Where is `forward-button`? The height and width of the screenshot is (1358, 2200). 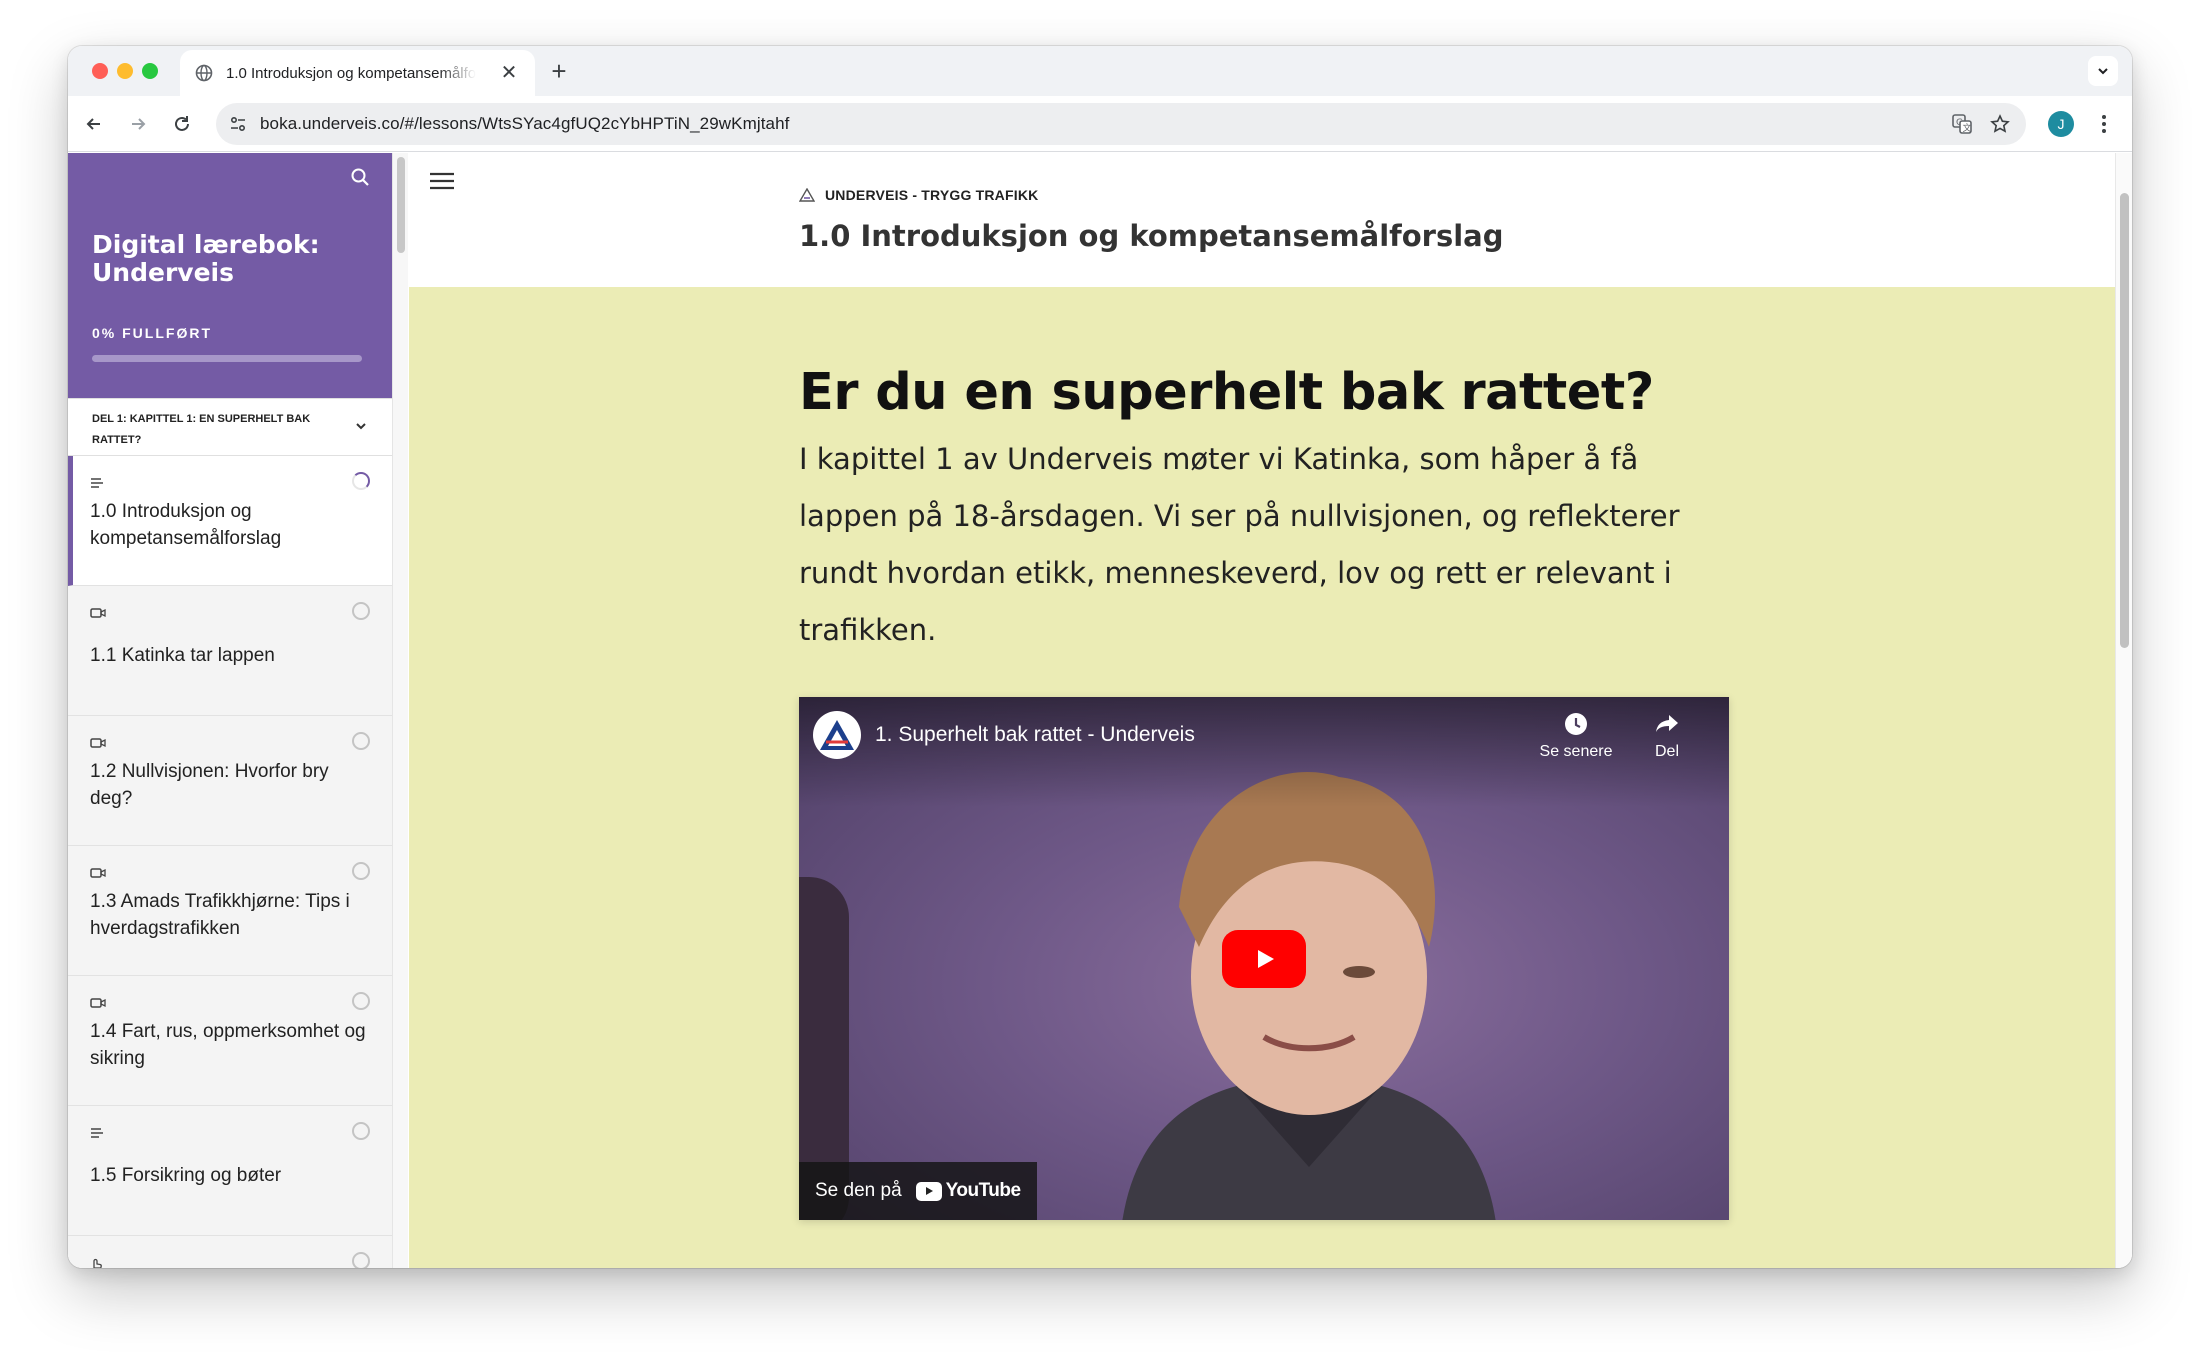 forward-button is located at coordinates (138, 124).